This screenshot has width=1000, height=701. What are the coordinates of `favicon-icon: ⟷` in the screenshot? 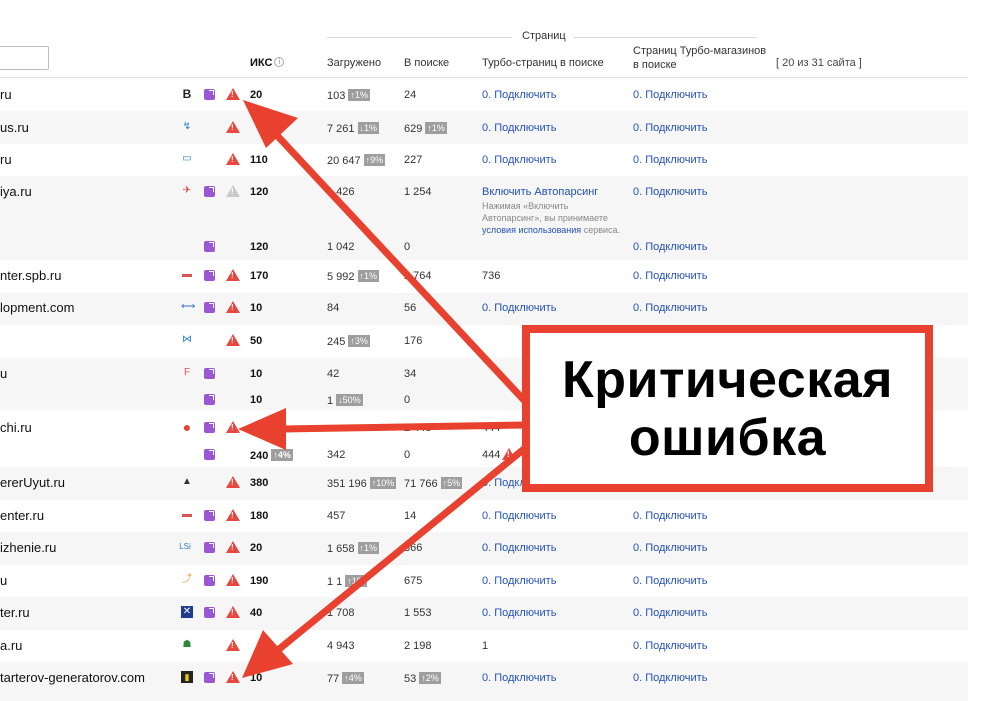 It's located at (188, 306).